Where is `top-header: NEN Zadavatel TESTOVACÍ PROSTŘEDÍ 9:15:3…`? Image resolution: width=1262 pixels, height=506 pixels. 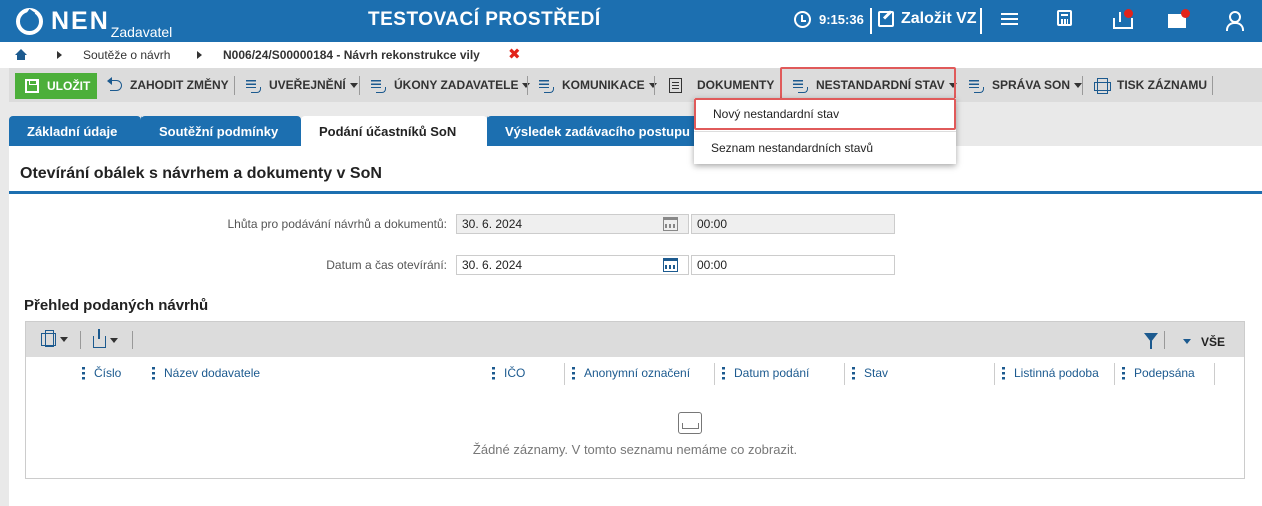
top-header: NEN Zadavatel TESTOVACÍ PROSTŘEDÍ 9:15:3… is located at coordinates (631, 21).